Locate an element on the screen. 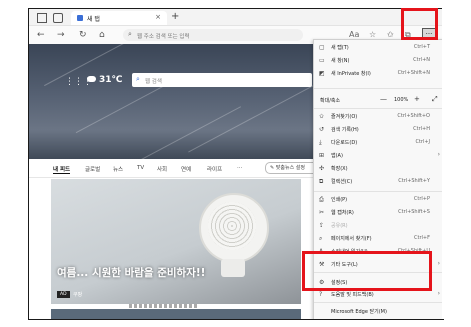 The image size is (471, 327). fan-stand is located at coordinates (233, 268).